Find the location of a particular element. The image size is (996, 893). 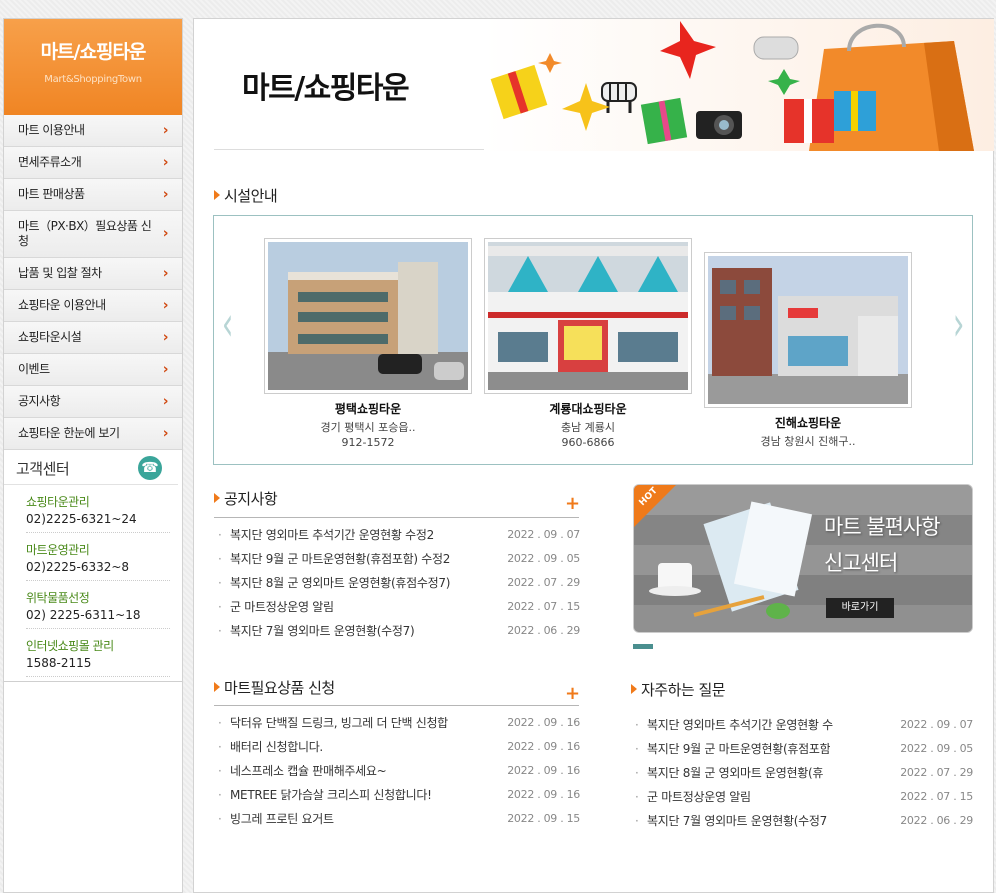

list-item: · 닥터유 단백질 드링크, 빙그레 더 단백 신청합 2022 . 09 . 16 is located at coordinates (397, 723).